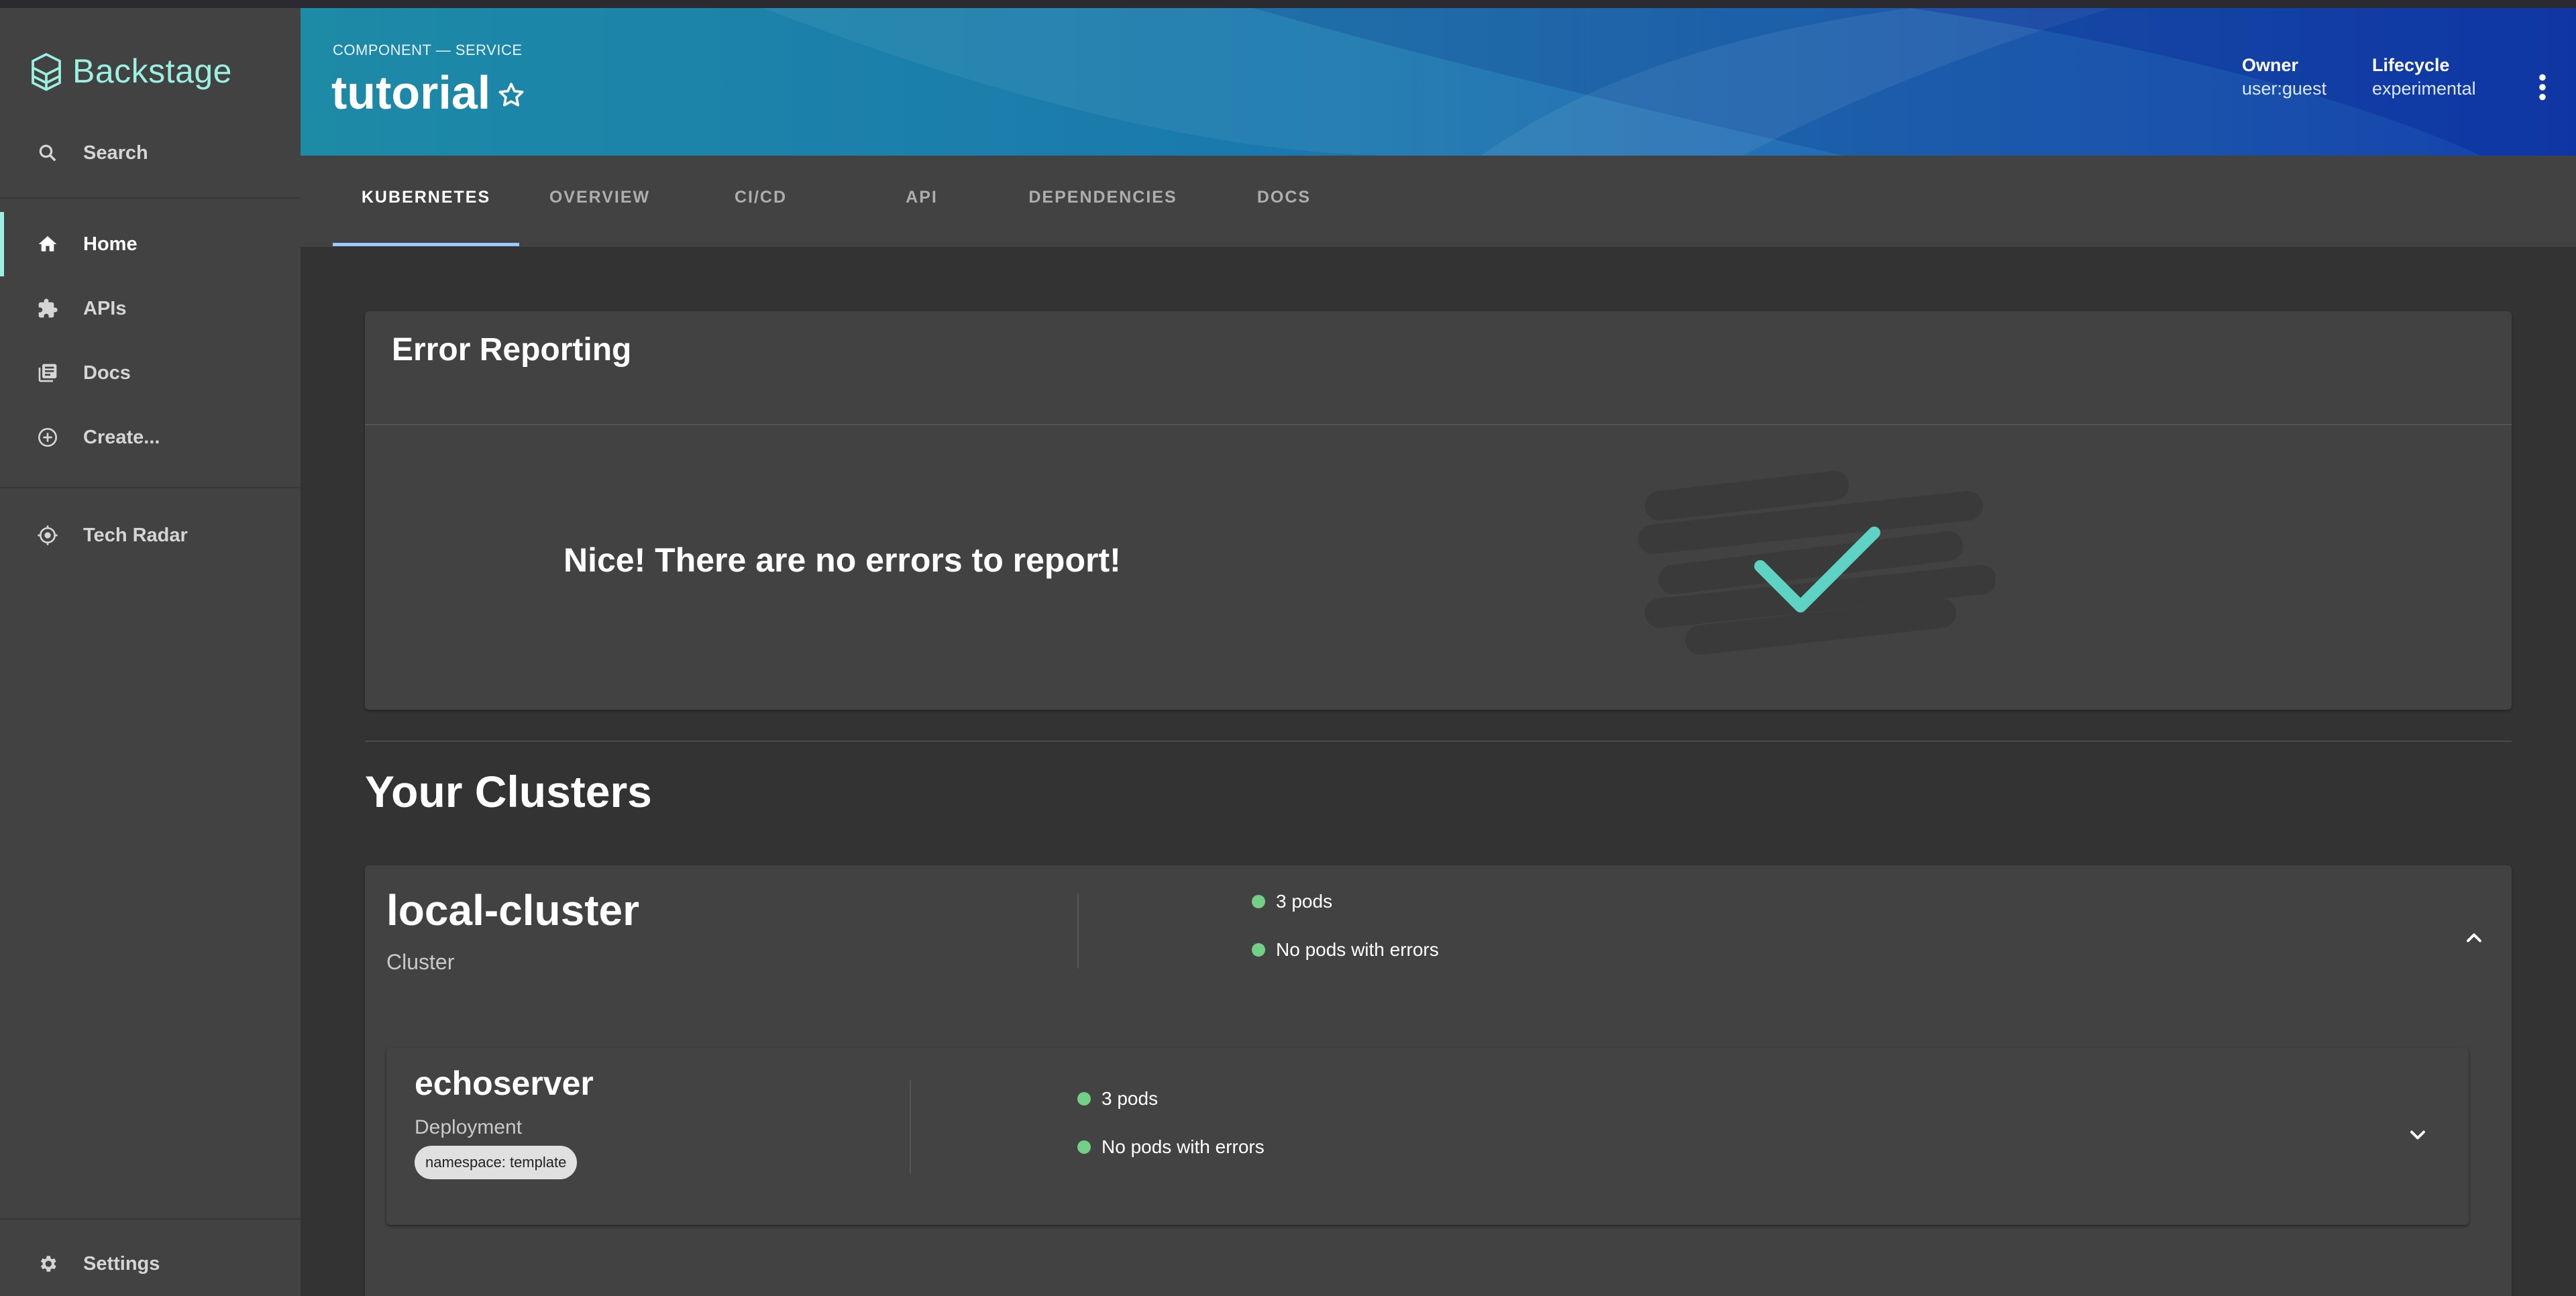 This screenshot has height=1296, width=2576. Describe the element at coordinates (2284, 88) in the screenshot. I see `owner-value: user:guest` at that location.